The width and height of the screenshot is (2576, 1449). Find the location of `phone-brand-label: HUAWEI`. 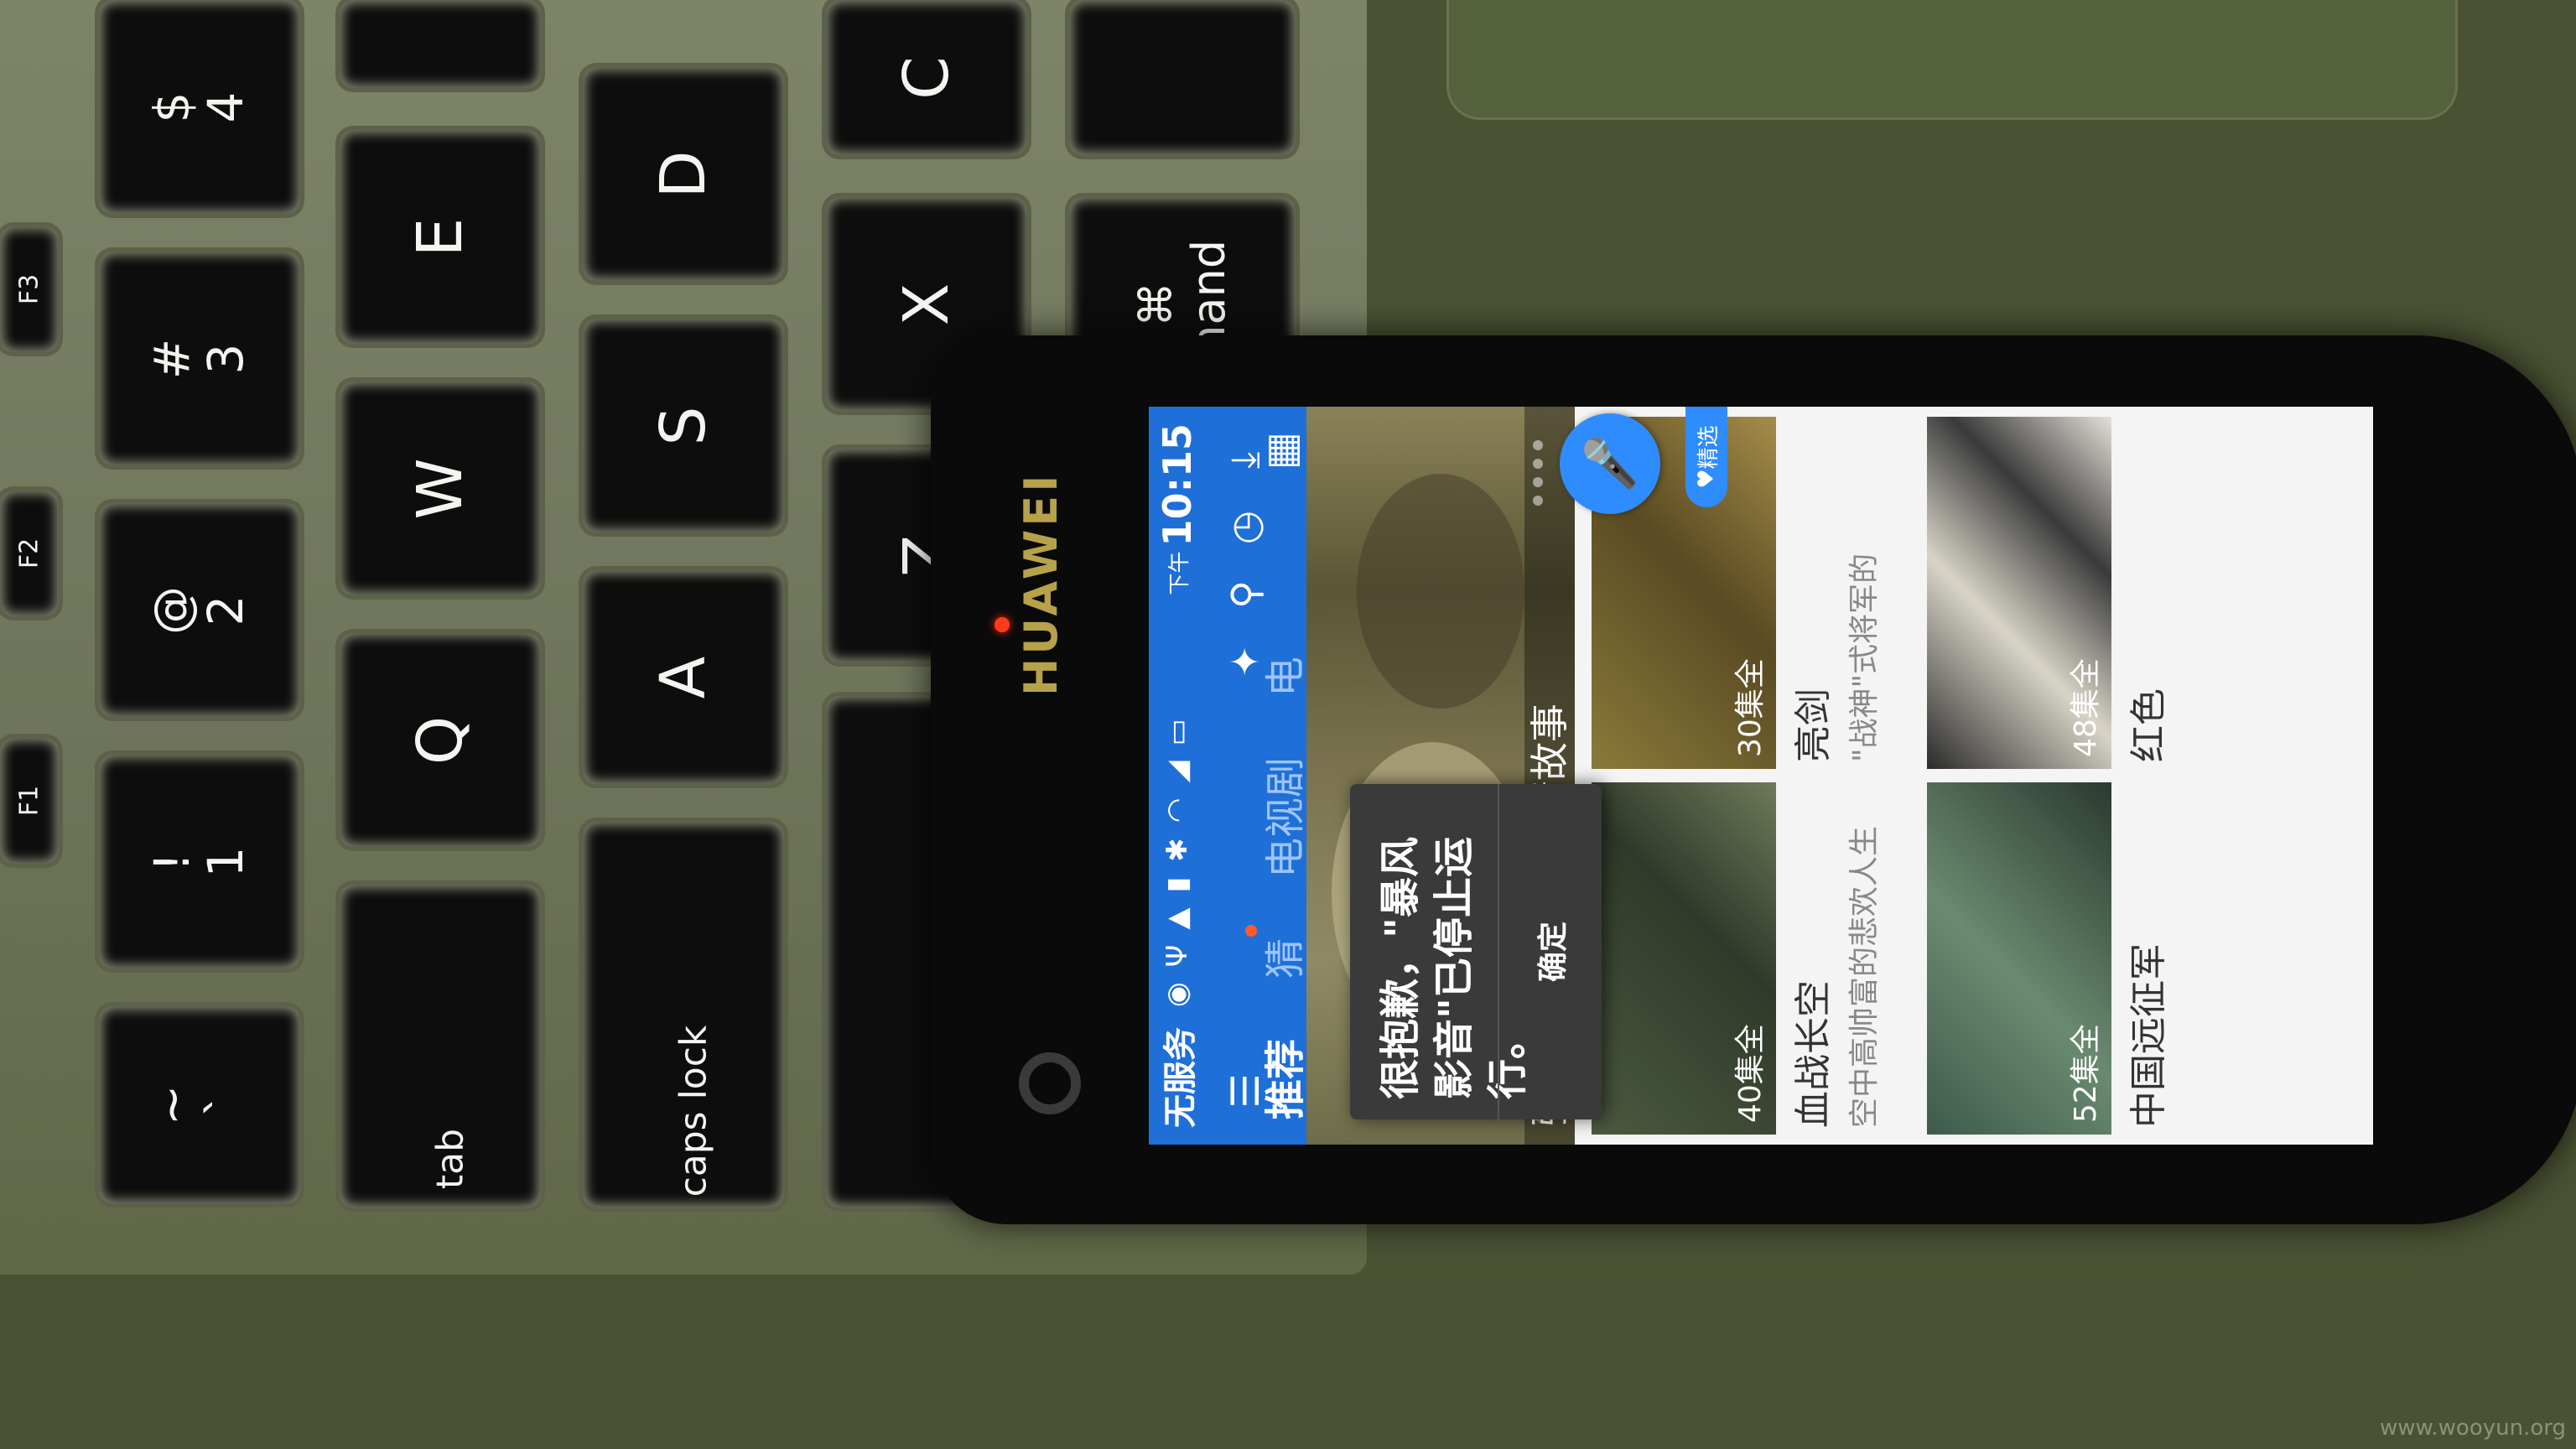

phone-brand-label: HUAWEI is located at coordinates (1041, 583).